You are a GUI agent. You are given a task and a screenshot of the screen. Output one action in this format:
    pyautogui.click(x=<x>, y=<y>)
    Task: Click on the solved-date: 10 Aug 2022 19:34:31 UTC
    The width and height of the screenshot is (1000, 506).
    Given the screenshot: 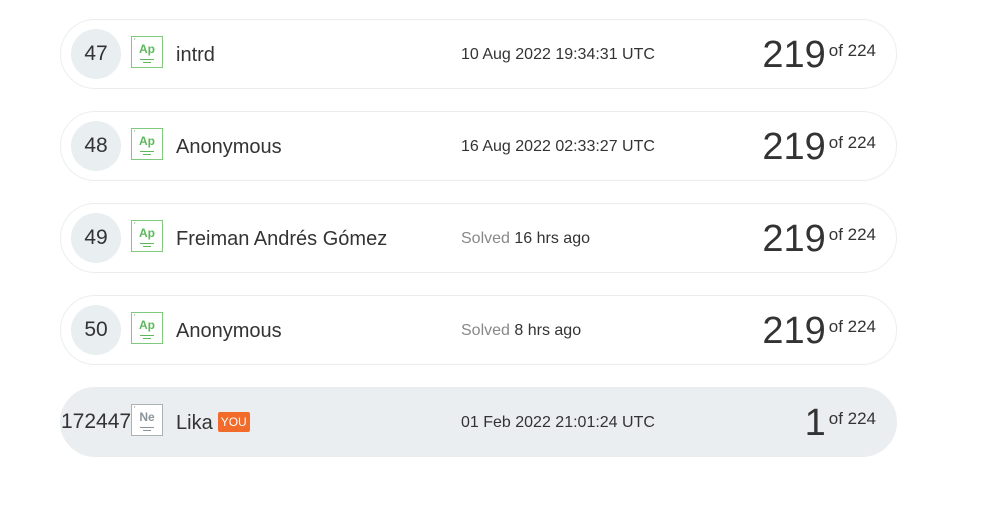 What is the action you would take?
    pyautogui.click(x=558, y=54)
    